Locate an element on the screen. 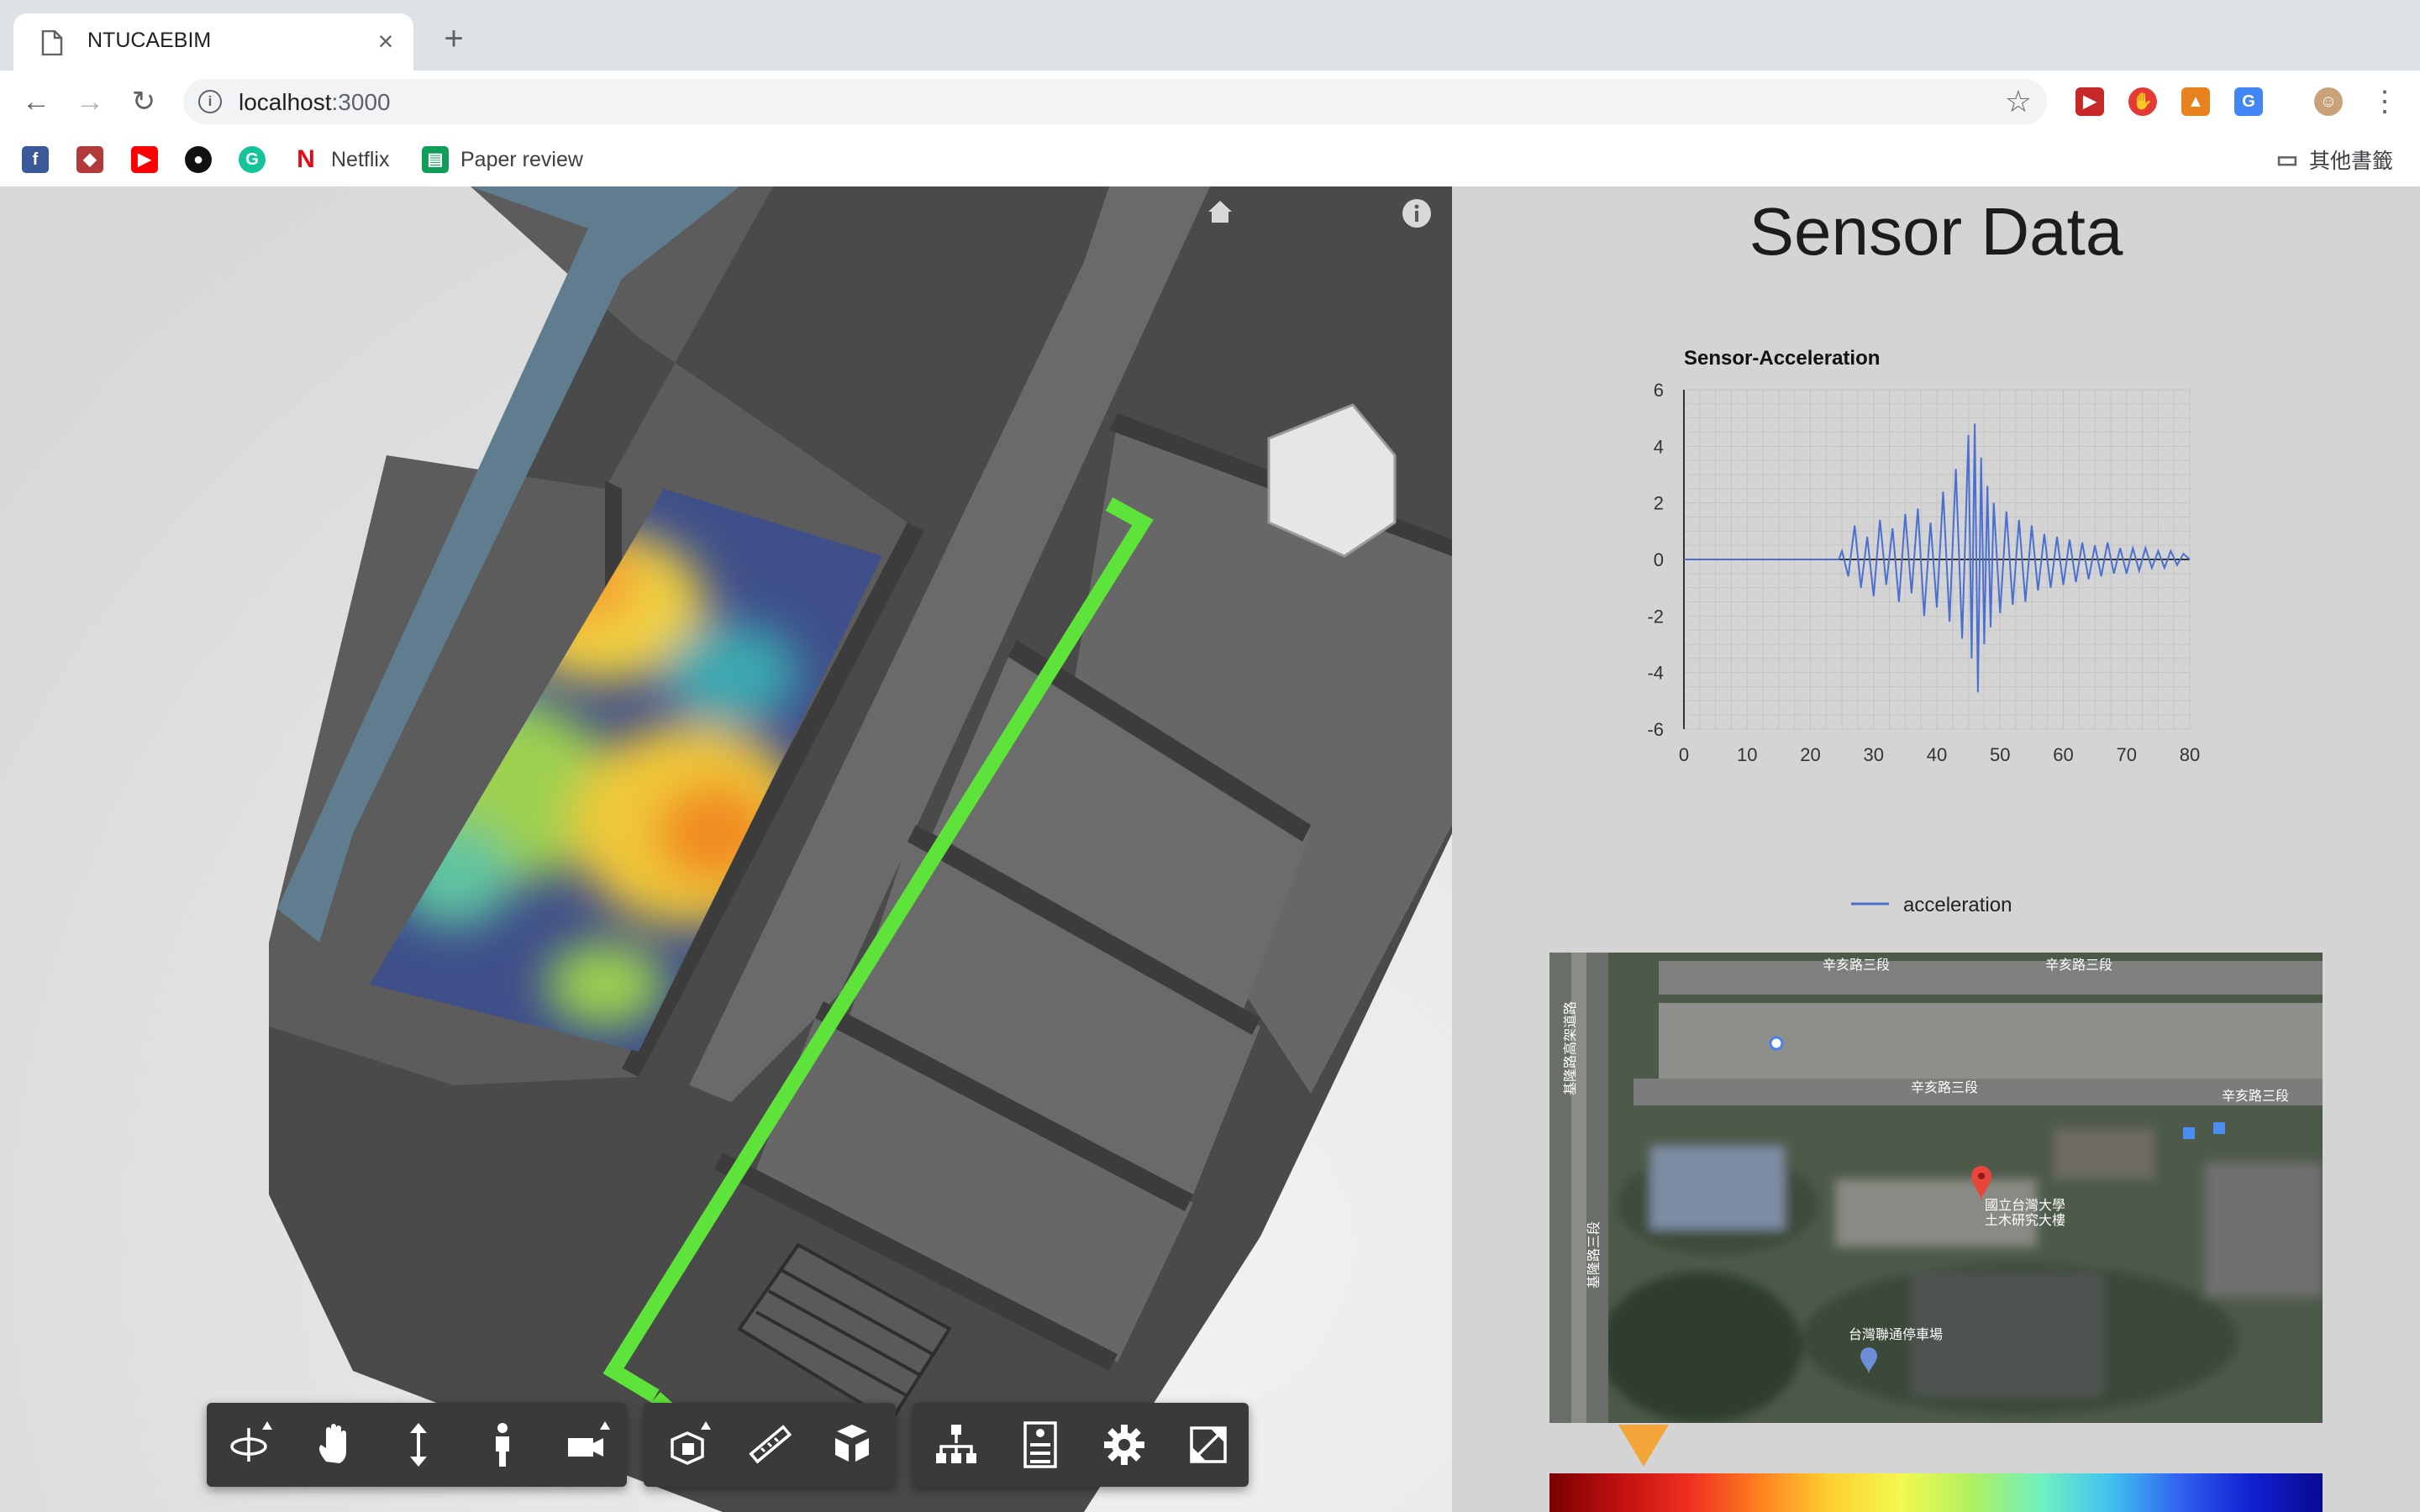 This screenshot has width=2420, height=1512. section-button is located at coordinates (687, 1445).